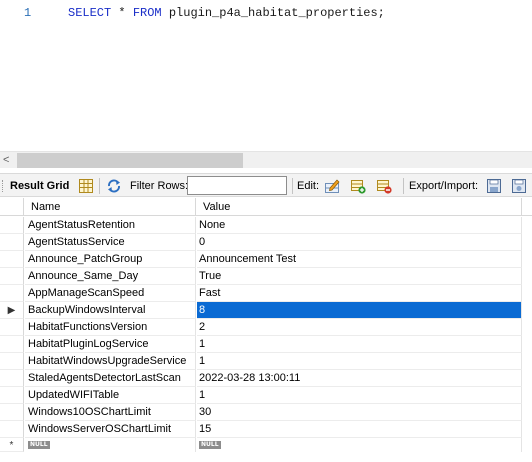 The image size is (532, 462). I want to click on table-row: HabitatWindowsUpgradeService 1, so click(266, 361).